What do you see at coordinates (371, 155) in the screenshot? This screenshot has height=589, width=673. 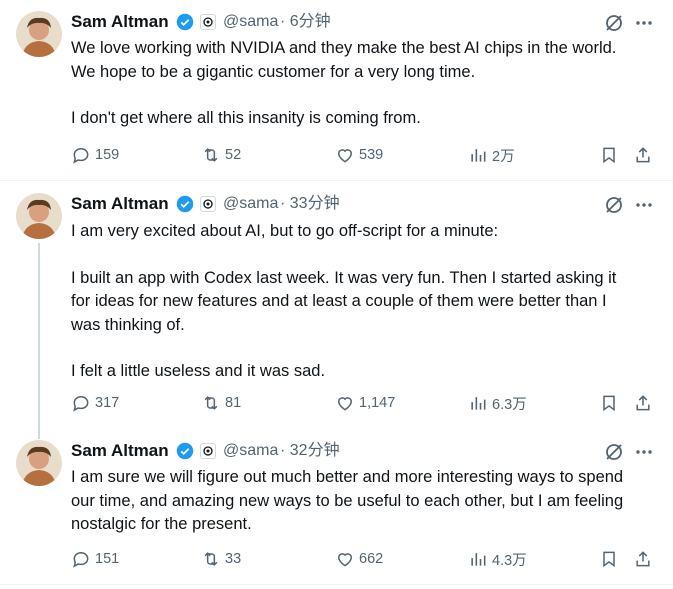 I see `like-count: 539` at bounding box center [371, 155].